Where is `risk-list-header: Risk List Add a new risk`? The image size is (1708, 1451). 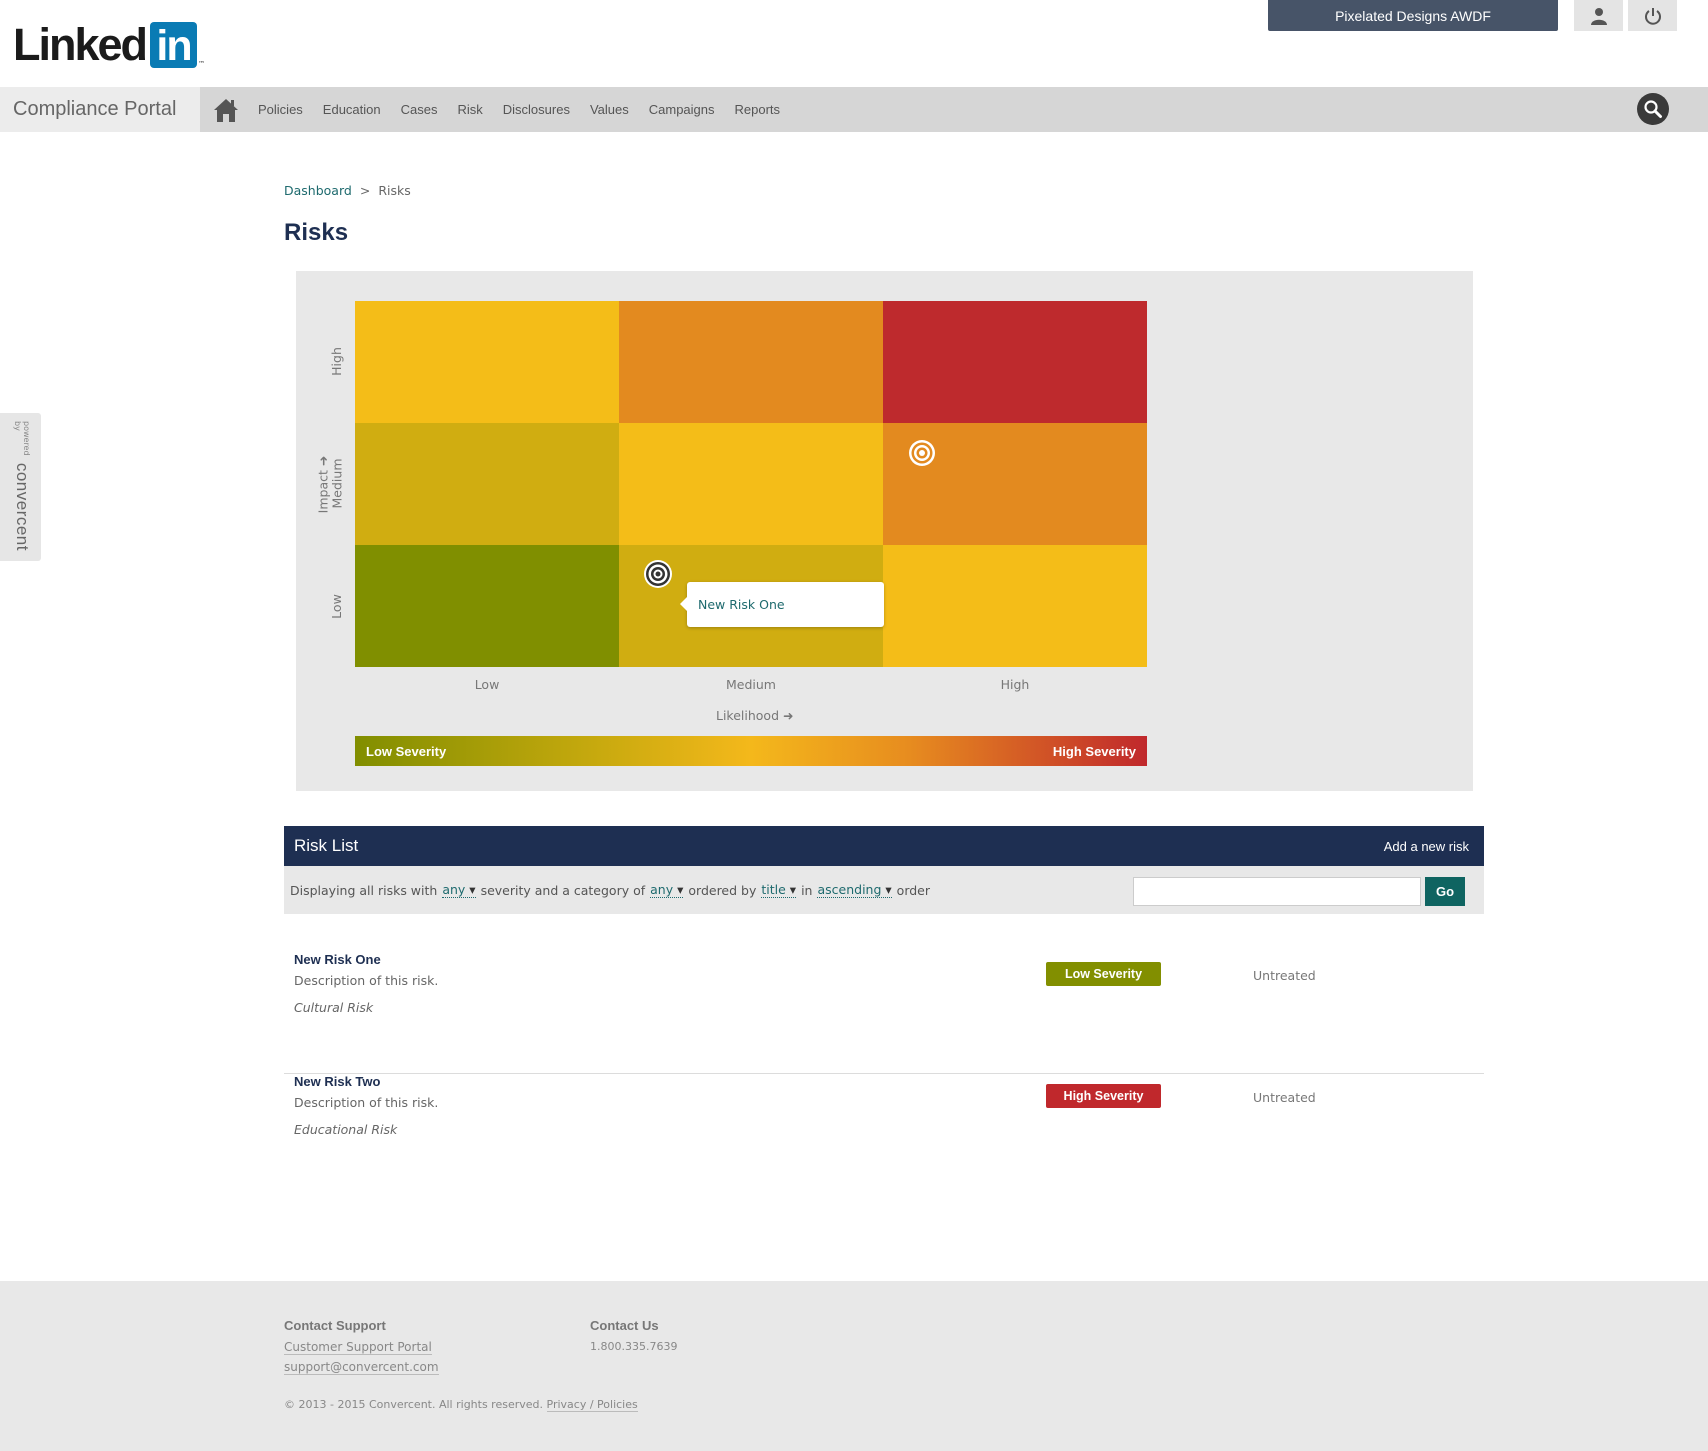
risk-list-header: Risk List Add a new risk is located at coordinates (884, 846).